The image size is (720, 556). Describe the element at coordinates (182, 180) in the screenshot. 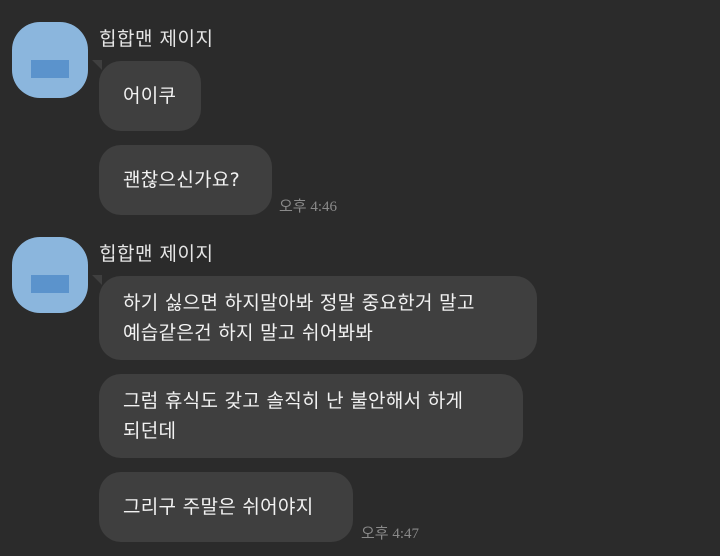

I see `message-text: 괜찮으신가요?` at that location.